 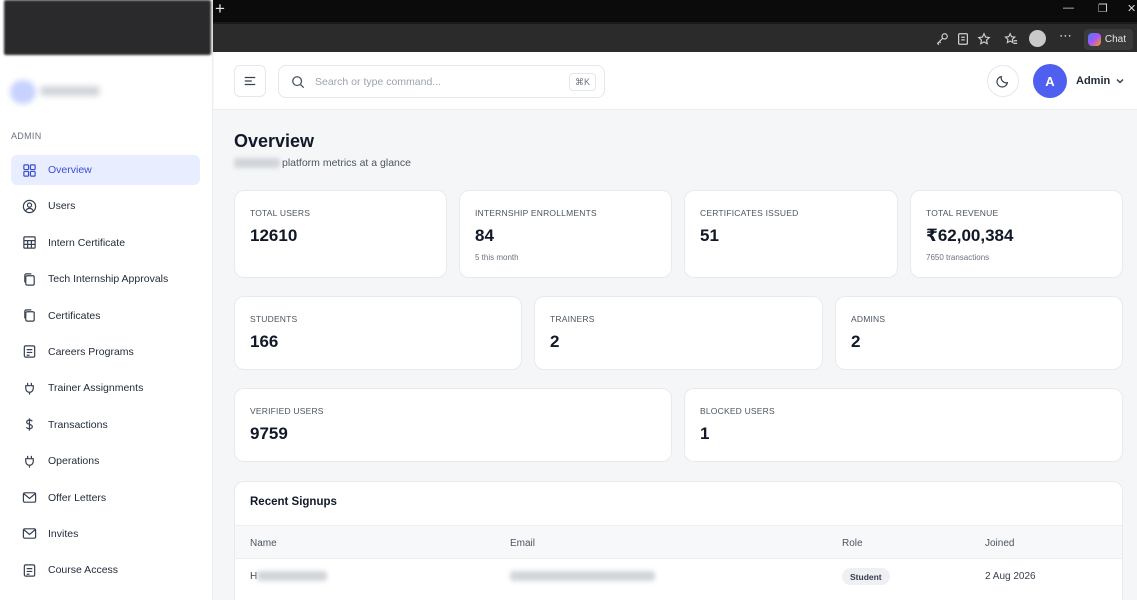 What do you see at coordinates (269, 433) in the screenshot?
I see `stat-value: 9759` at bounding box center [269, 433].